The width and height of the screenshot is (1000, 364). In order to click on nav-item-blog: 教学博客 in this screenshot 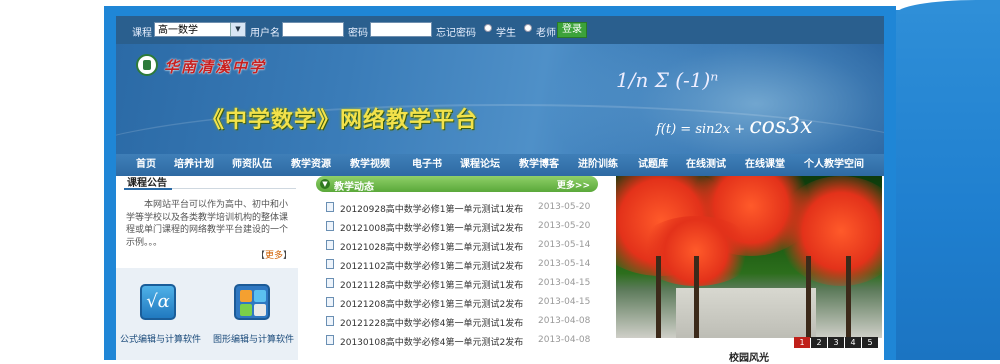, I will do `click(539, 165)`.